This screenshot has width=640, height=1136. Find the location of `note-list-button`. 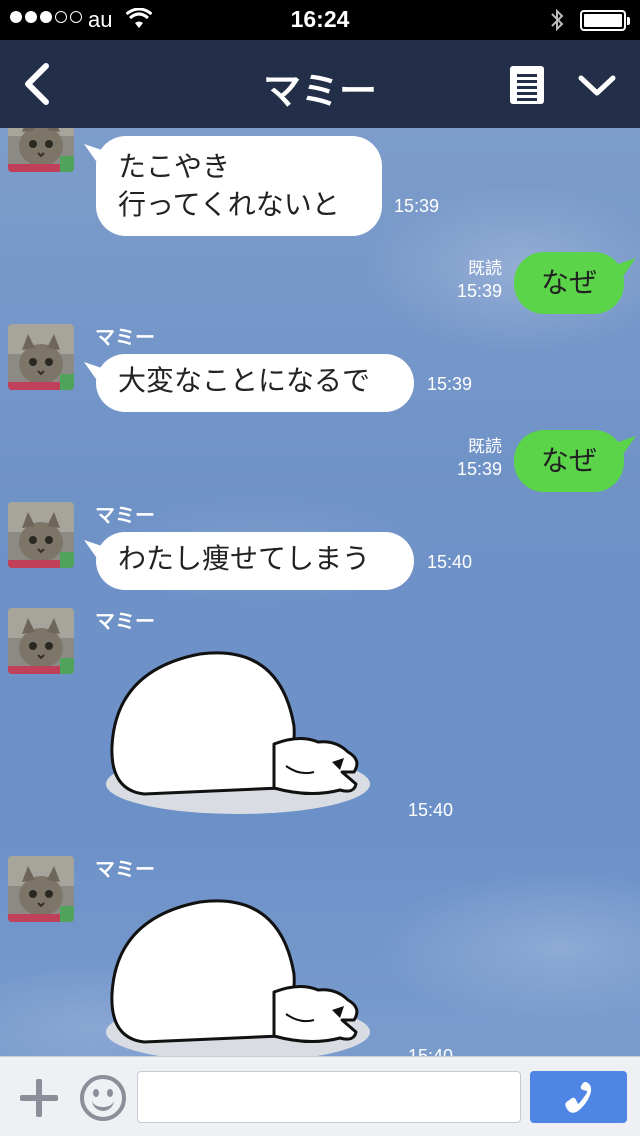

note-list-button is located at coordinates (527, 85).